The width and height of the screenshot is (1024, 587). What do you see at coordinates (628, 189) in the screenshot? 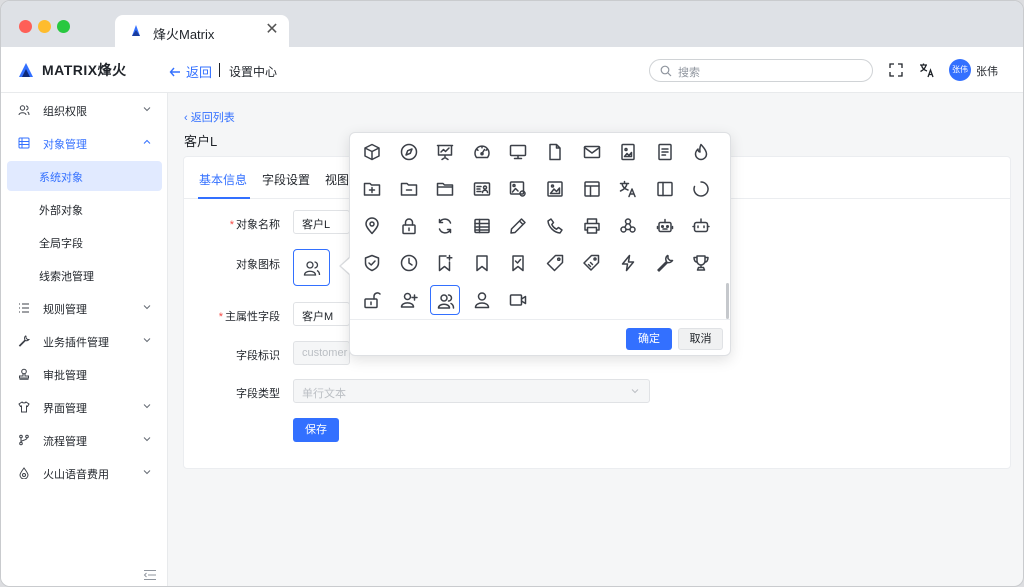
I see `icon-option-translate-icon` at bounding box center [628, 189].